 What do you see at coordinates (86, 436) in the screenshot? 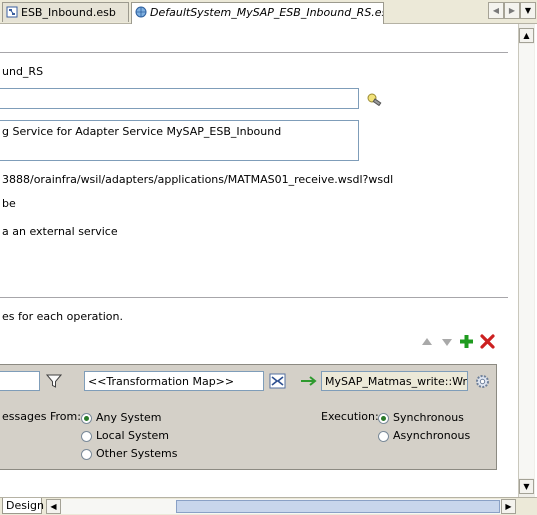
I see `local-system-radio` at bounding box center [86, 436].